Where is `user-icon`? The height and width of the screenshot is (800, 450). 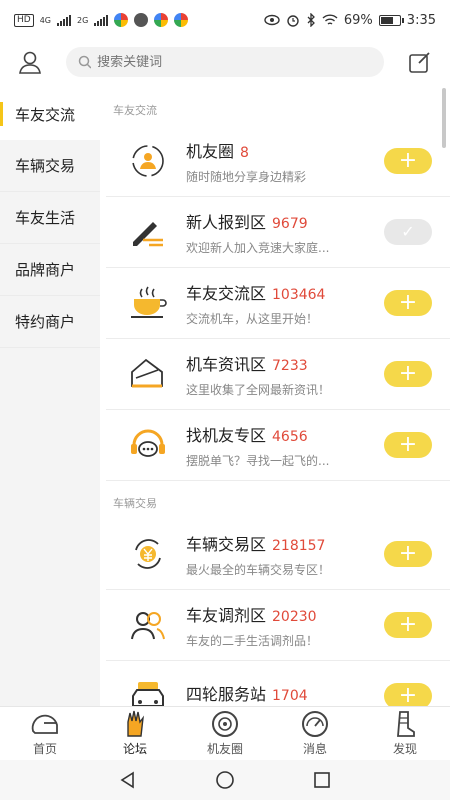 user-icon is located at coordinates (30, 62).